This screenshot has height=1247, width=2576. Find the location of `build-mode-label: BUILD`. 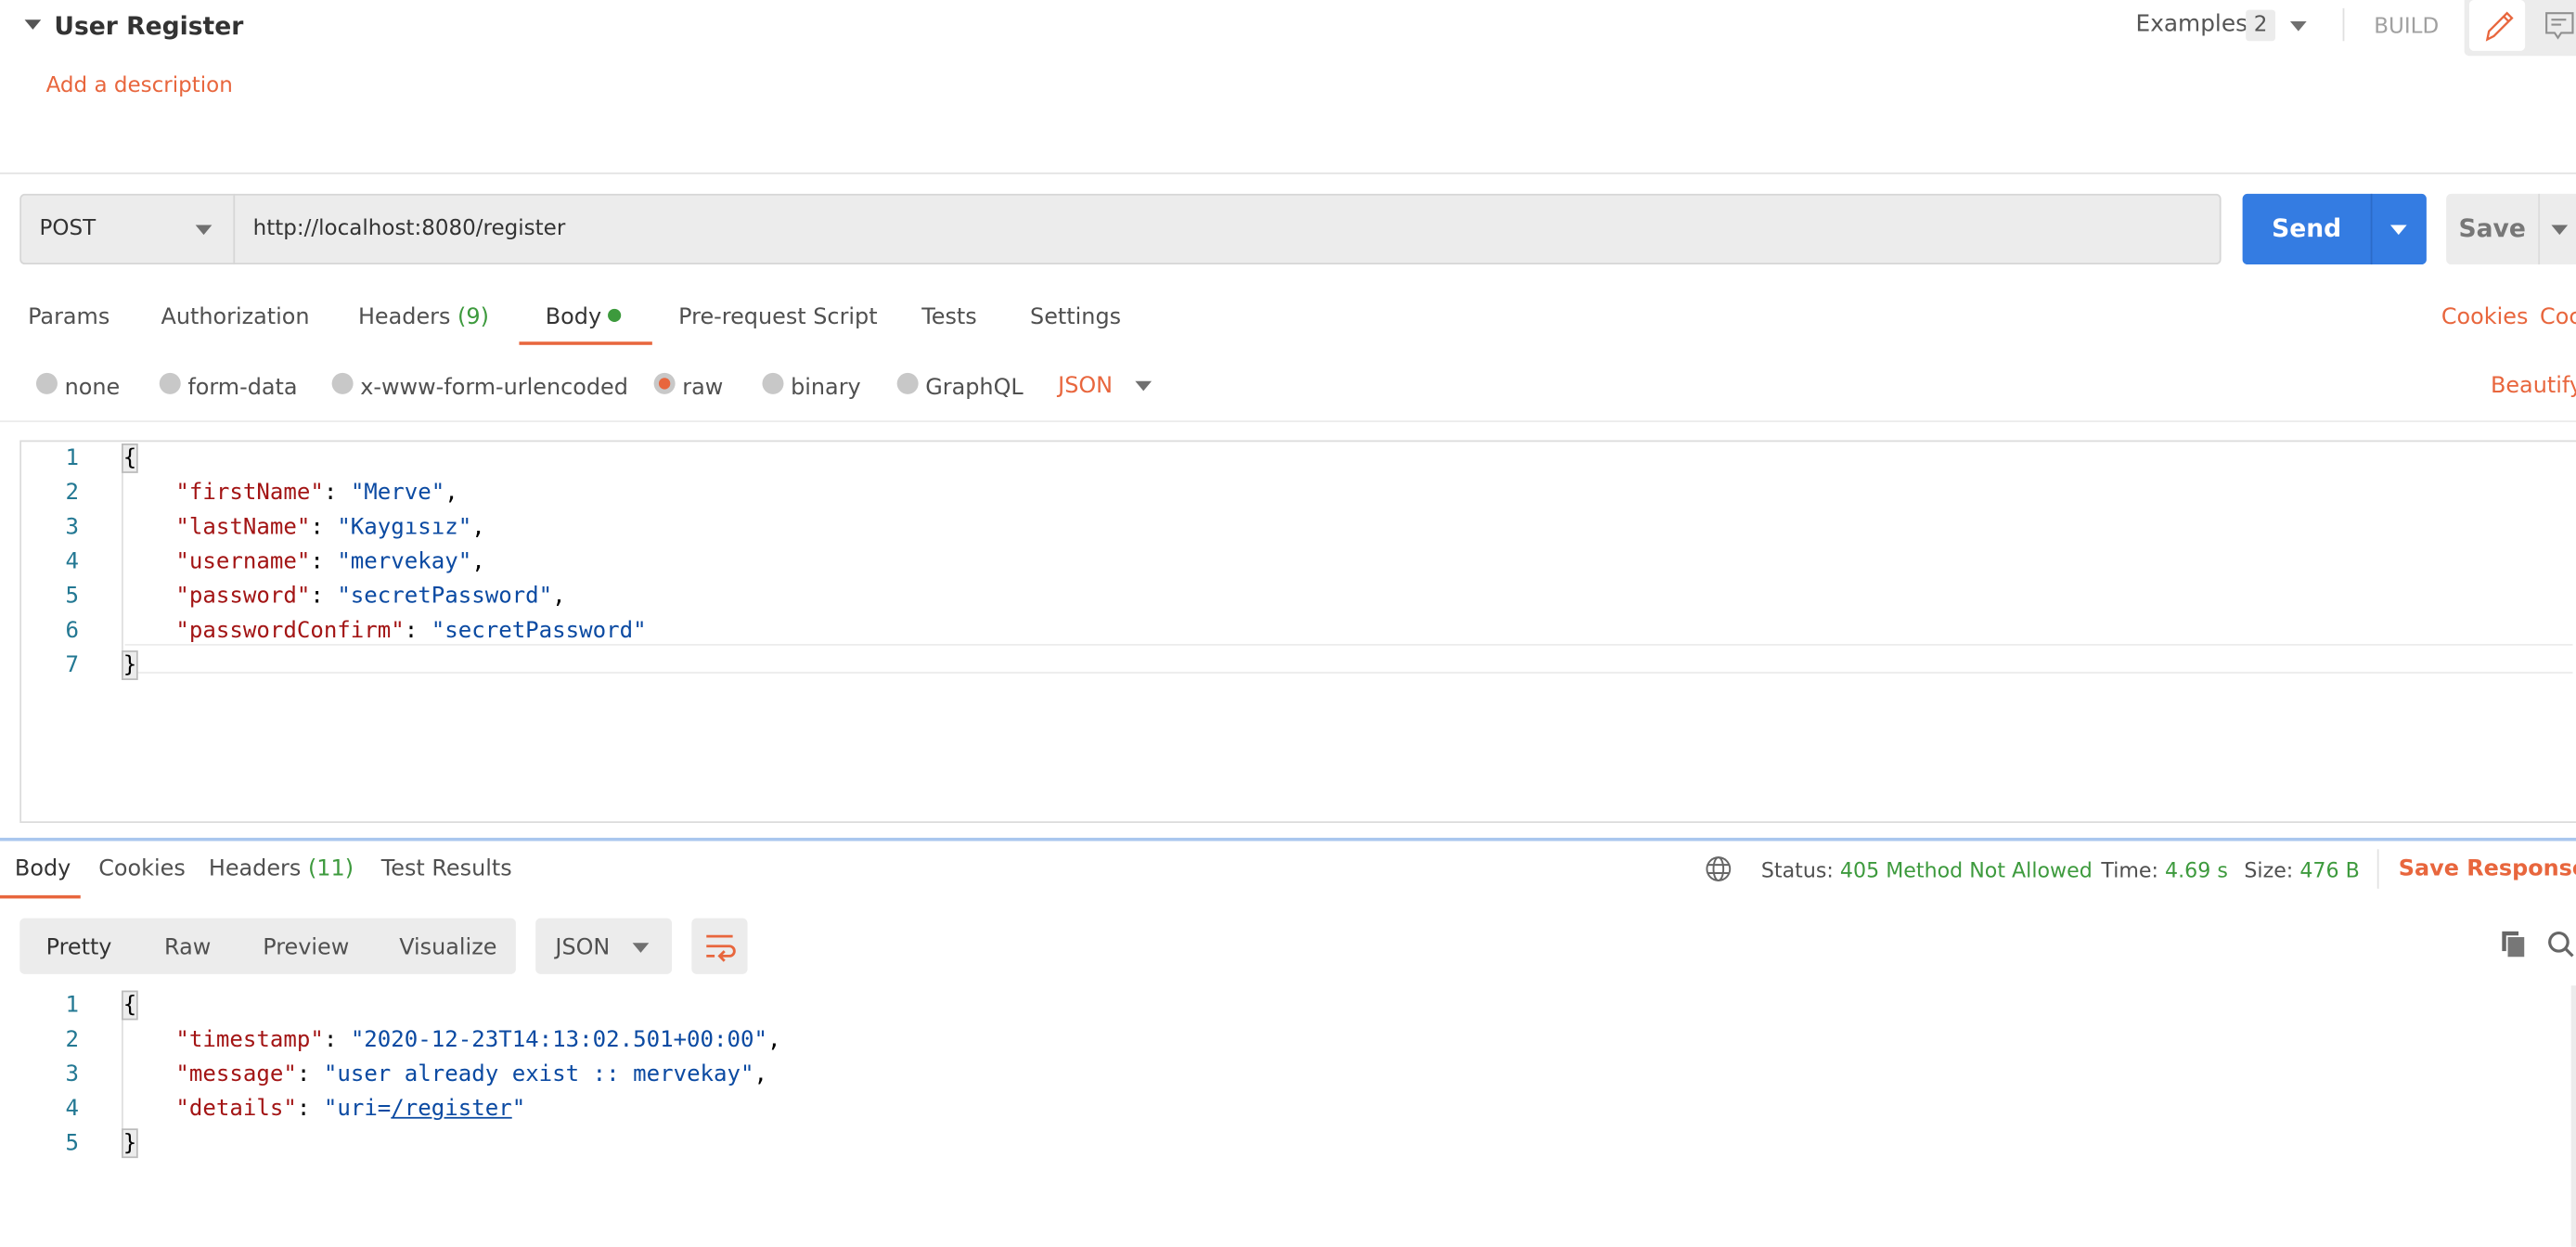

build-mode-label: BUILD is located at coordinates (2407, 27).